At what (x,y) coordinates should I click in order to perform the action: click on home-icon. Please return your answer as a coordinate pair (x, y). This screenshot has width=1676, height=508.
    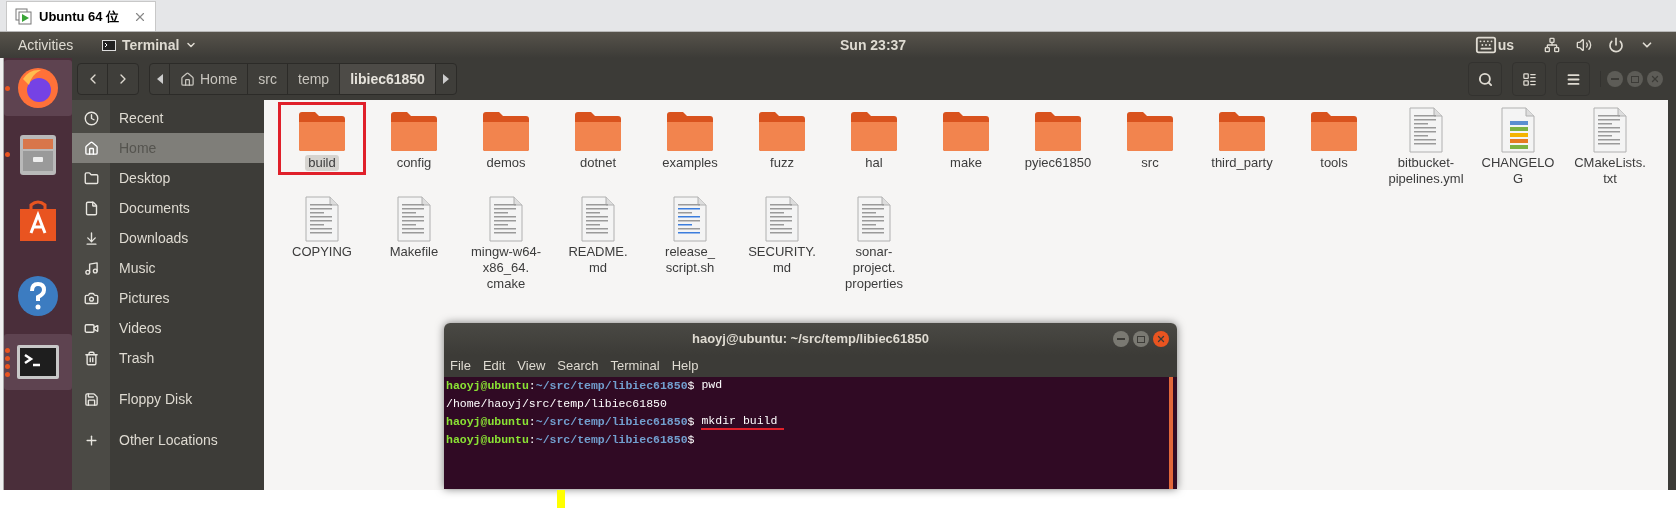
    Looking at the image, I should click on (187, 79).